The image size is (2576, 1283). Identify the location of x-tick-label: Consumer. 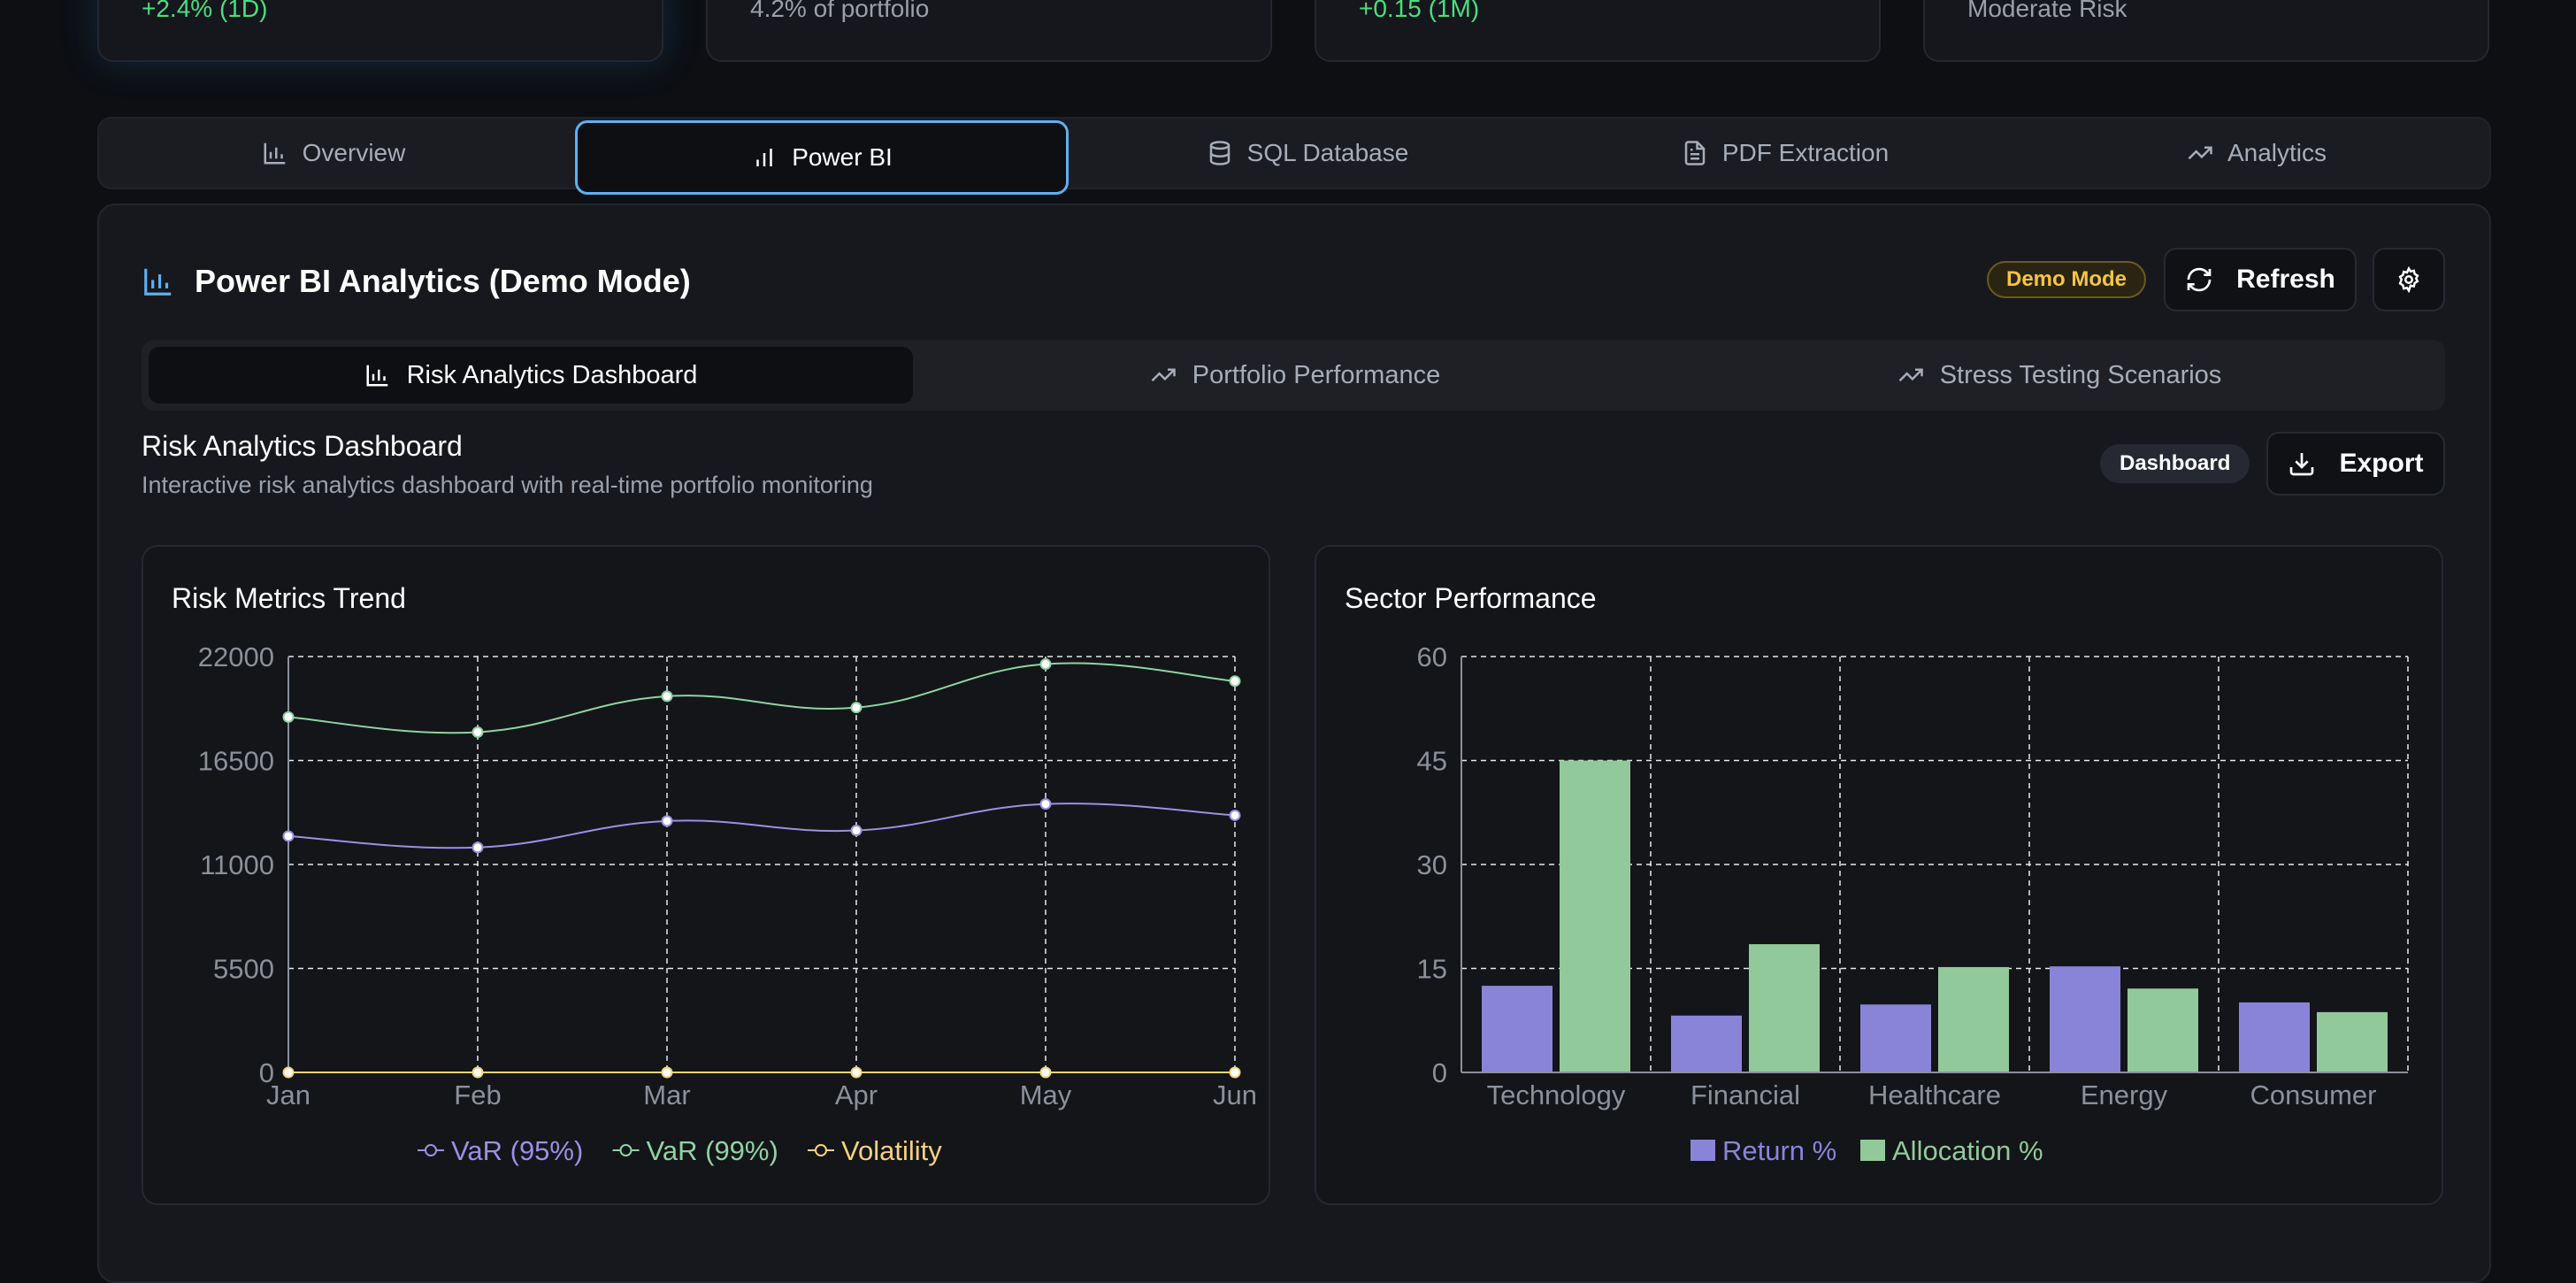
(2313, 1094).